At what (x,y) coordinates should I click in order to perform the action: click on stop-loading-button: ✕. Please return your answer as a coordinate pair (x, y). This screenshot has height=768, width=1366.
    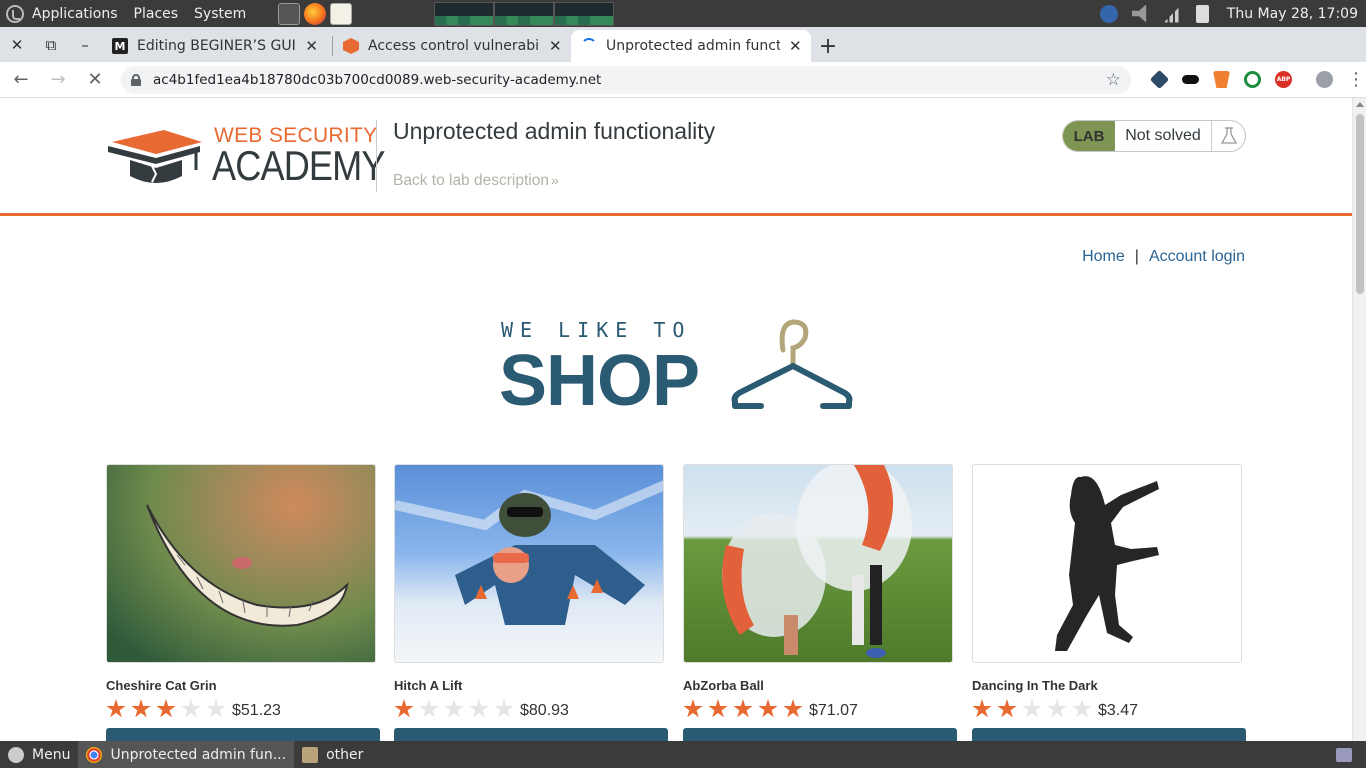
    Looking at the image, I should click on (95, 80).